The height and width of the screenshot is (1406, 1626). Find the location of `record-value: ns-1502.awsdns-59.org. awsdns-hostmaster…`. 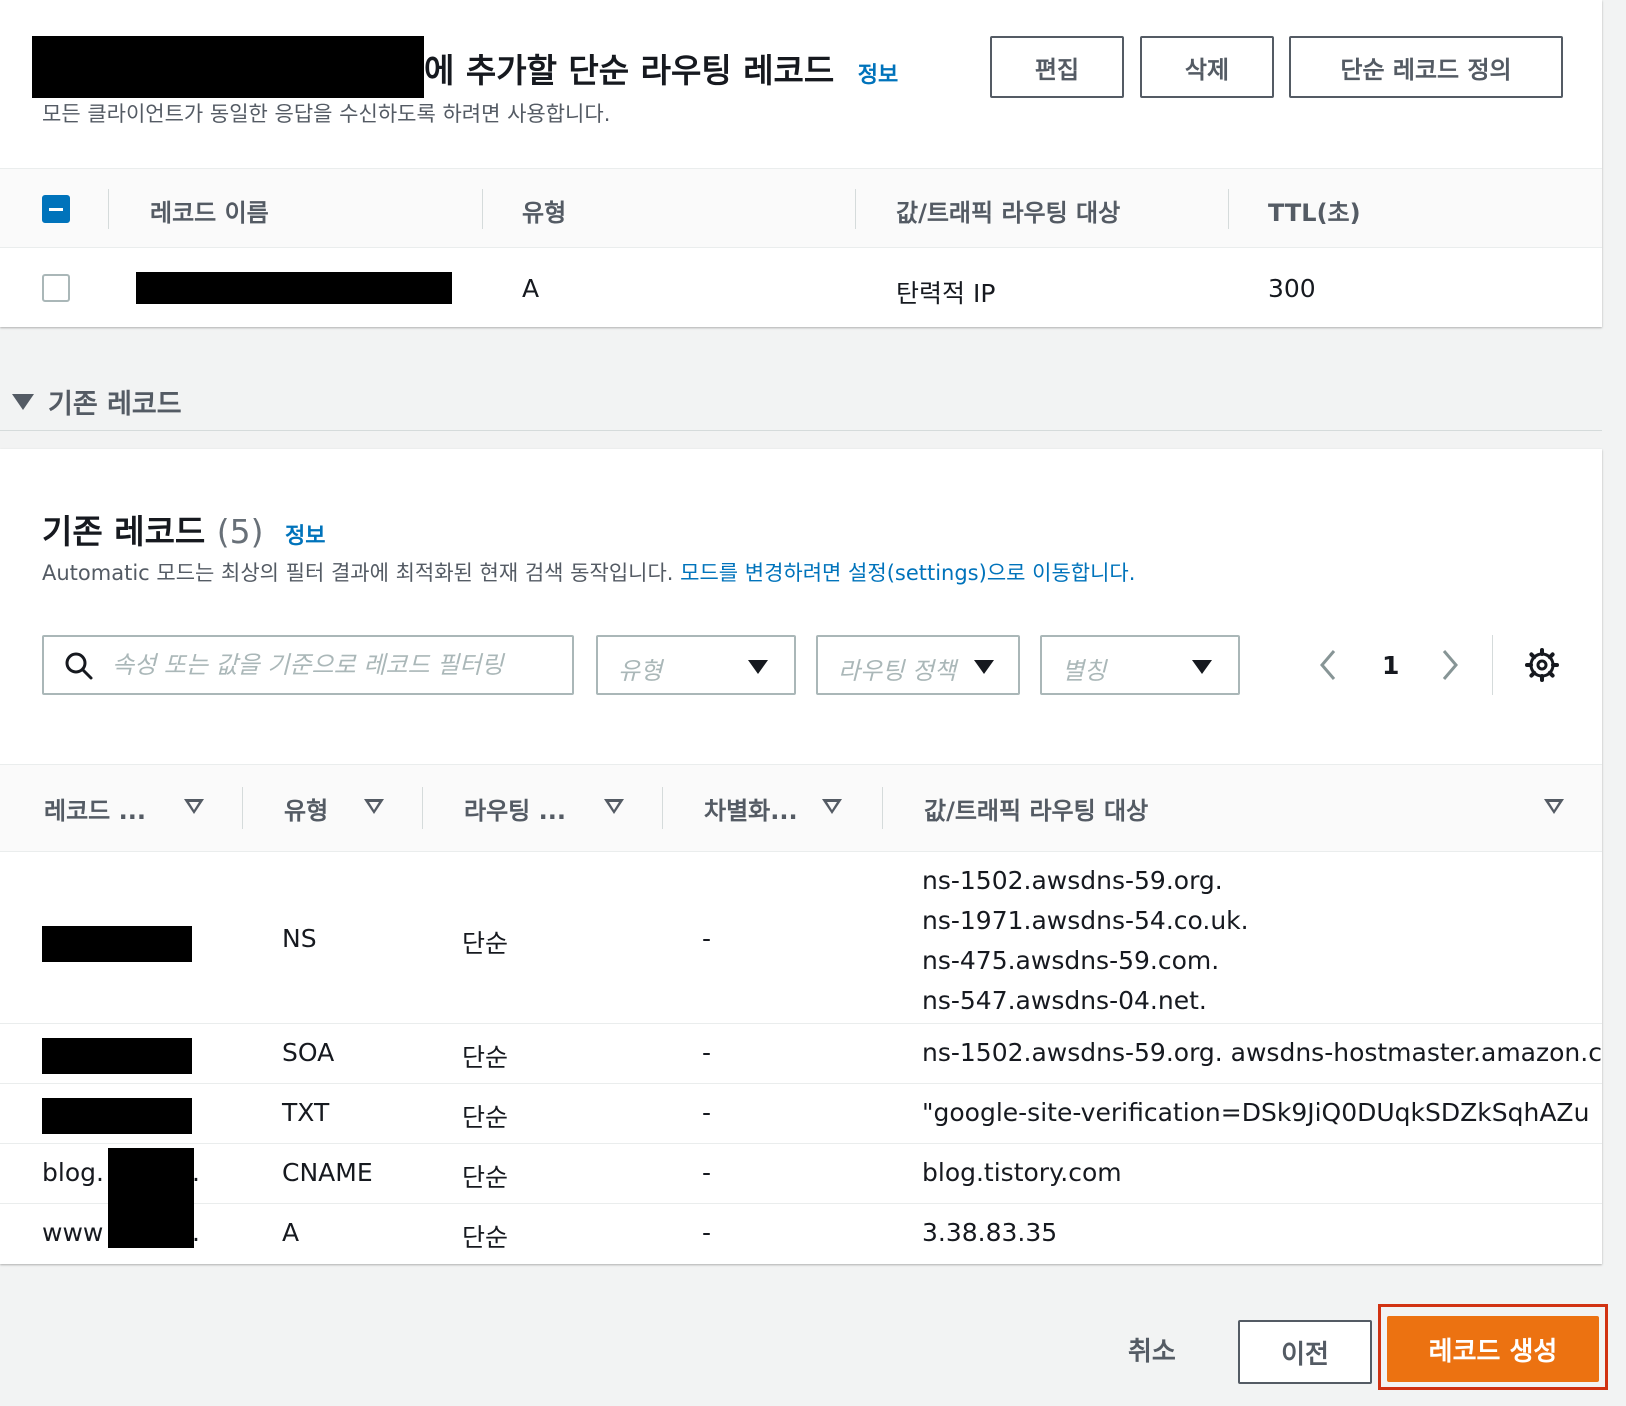

record-value: ns-1502.awsdns-59.org. awsdns-hostmaster… is located at coordinates (1262, 1052).